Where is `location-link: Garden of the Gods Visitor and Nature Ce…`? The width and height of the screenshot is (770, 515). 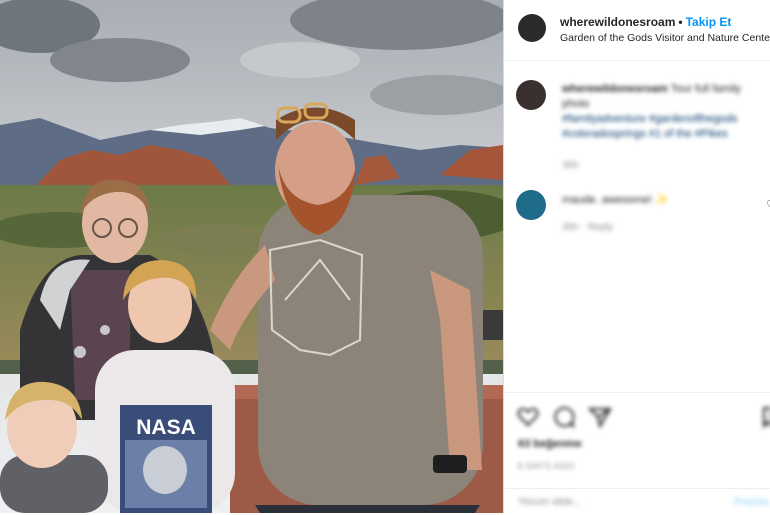 location-link: Garden of the Gods Visitor and Nature Ce… is located at coordinates (665, 38).